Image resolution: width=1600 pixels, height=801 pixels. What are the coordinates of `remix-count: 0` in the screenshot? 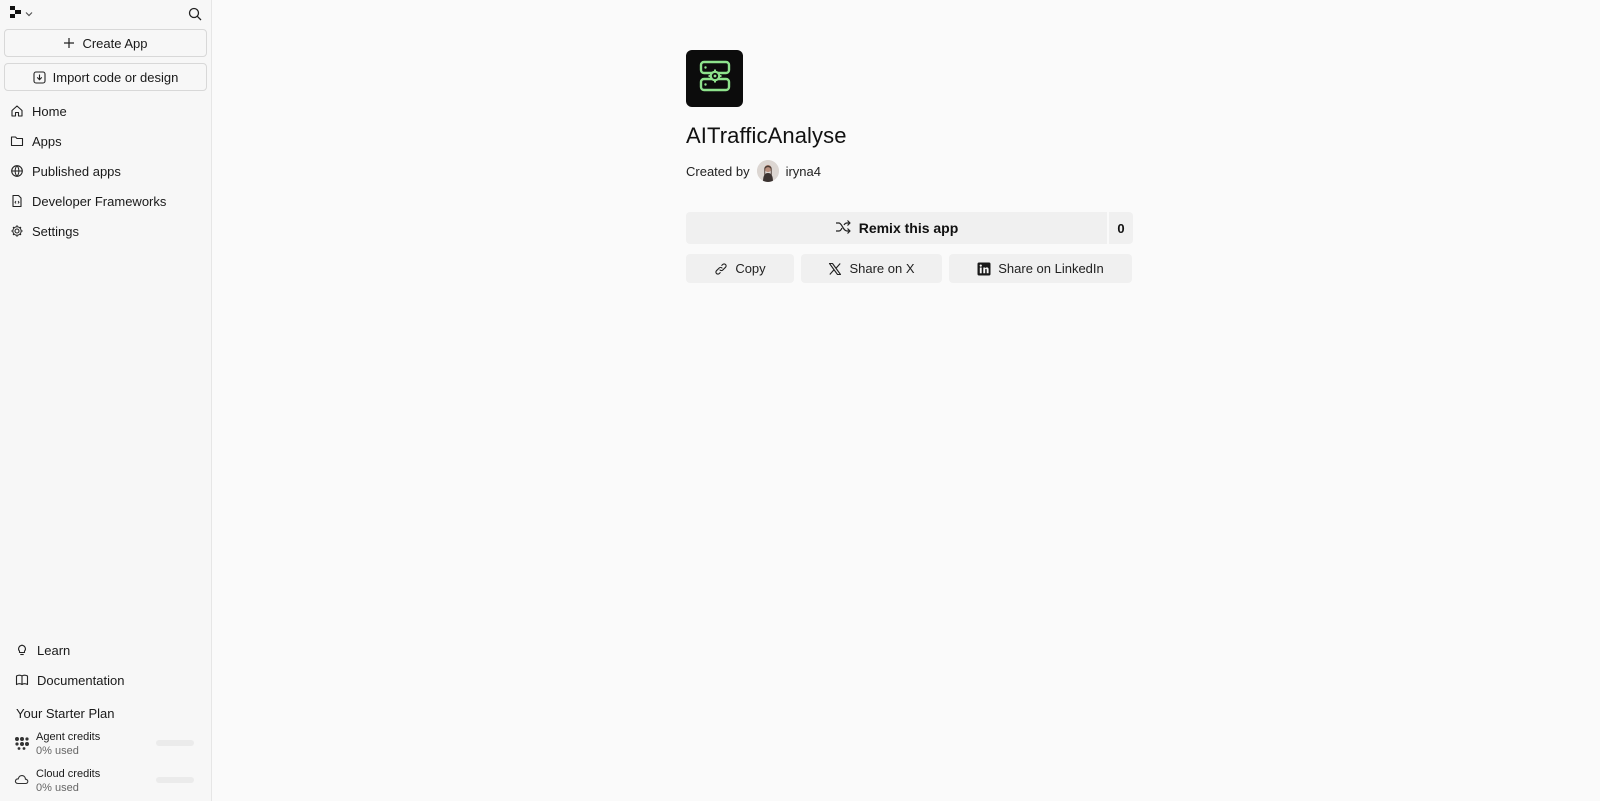 It's located at (1121, 228).